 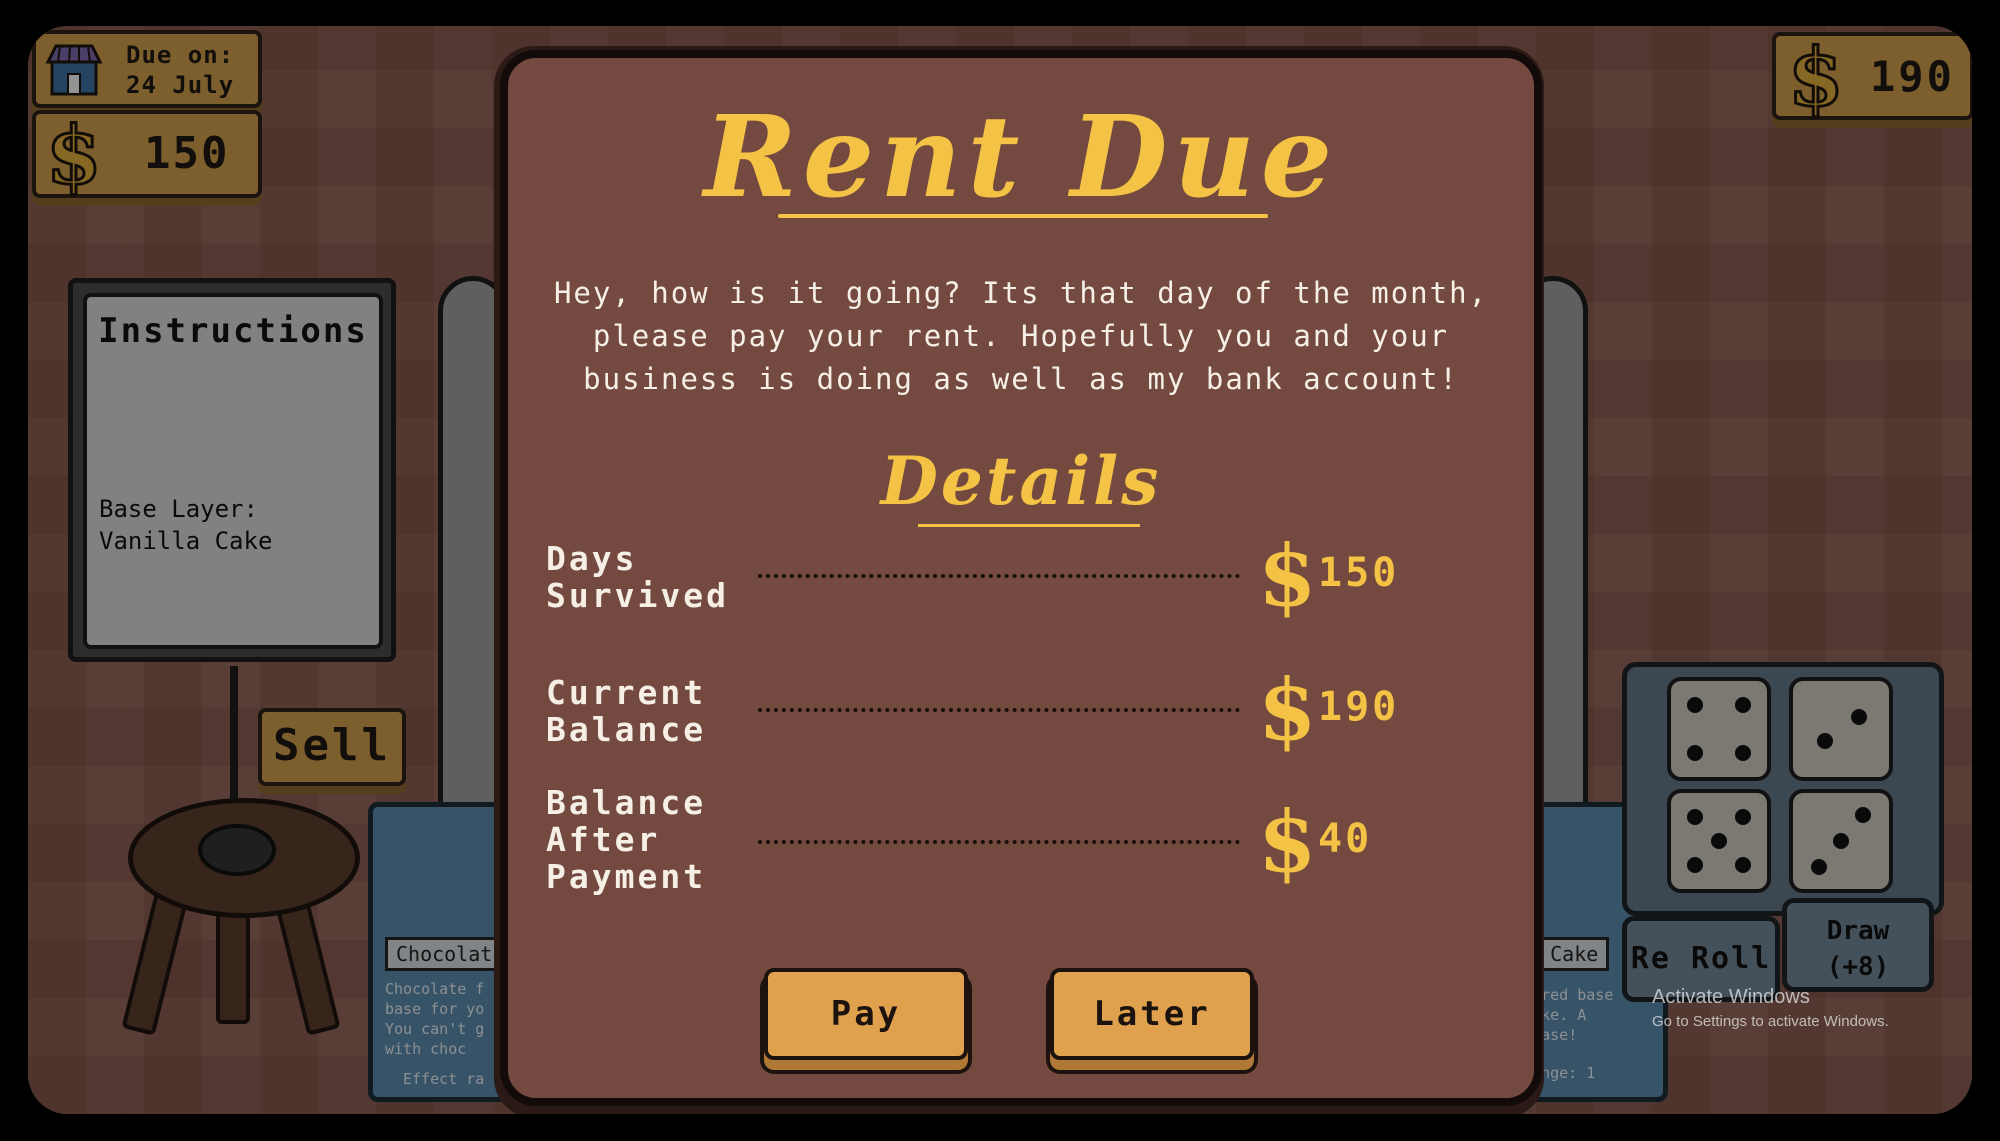 I want to click on detail-label: Days Survived, so click(x=637, y=577).